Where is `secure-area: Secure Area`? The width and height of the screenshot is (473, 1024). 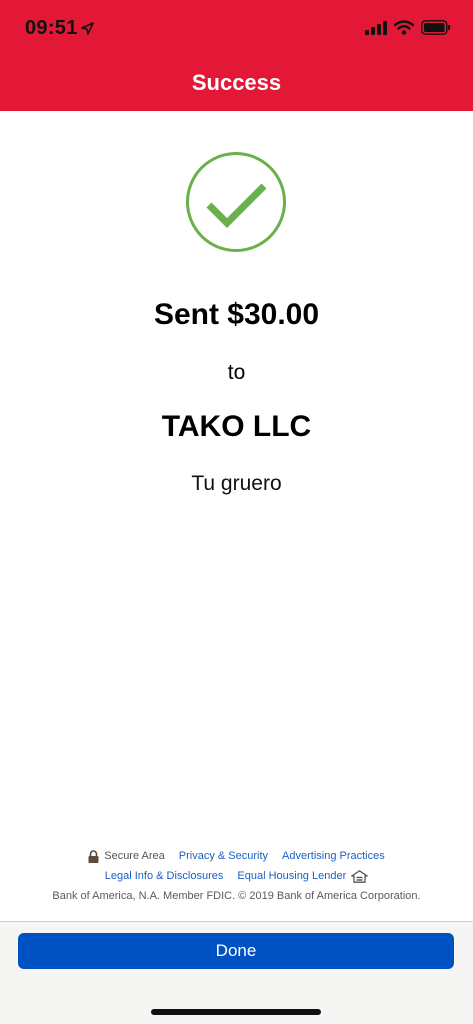 secure-area: Secure Area is located at coordinates (126, 856).